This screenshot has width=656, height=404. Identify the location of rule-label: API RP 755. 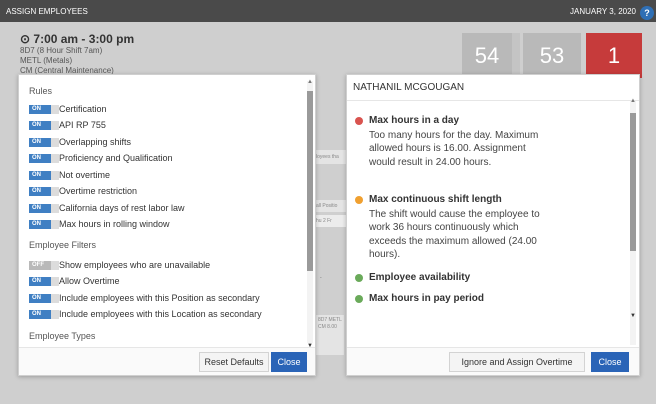
(82, 125).